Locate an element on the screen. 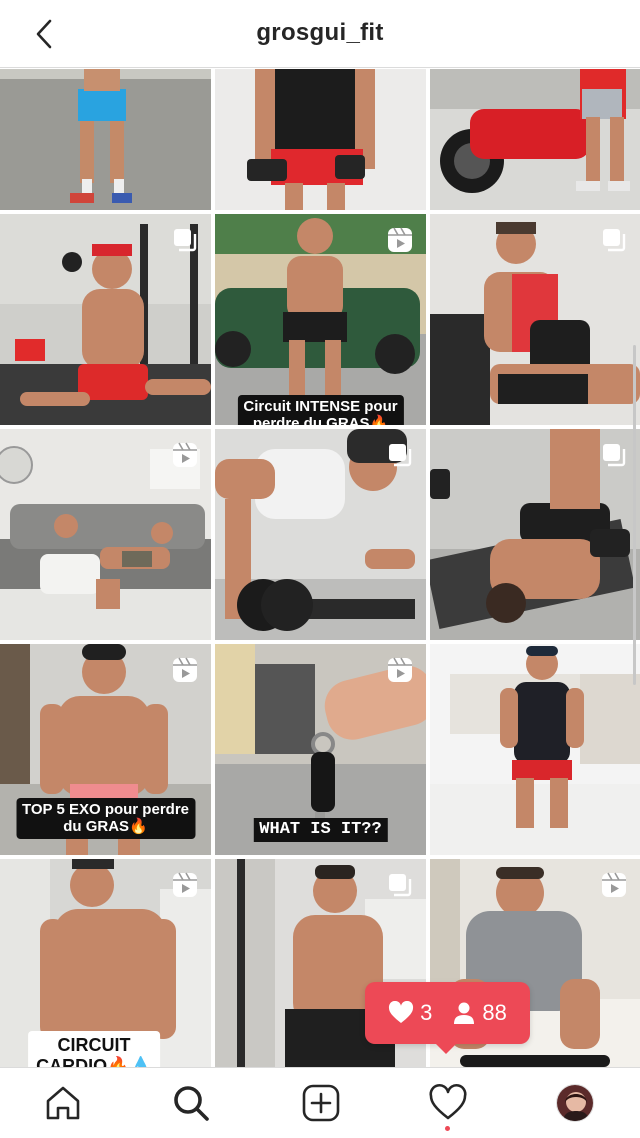 The width and height of the screenshot is (640, 1138). nav-search is located at coordinates (191, 1103).